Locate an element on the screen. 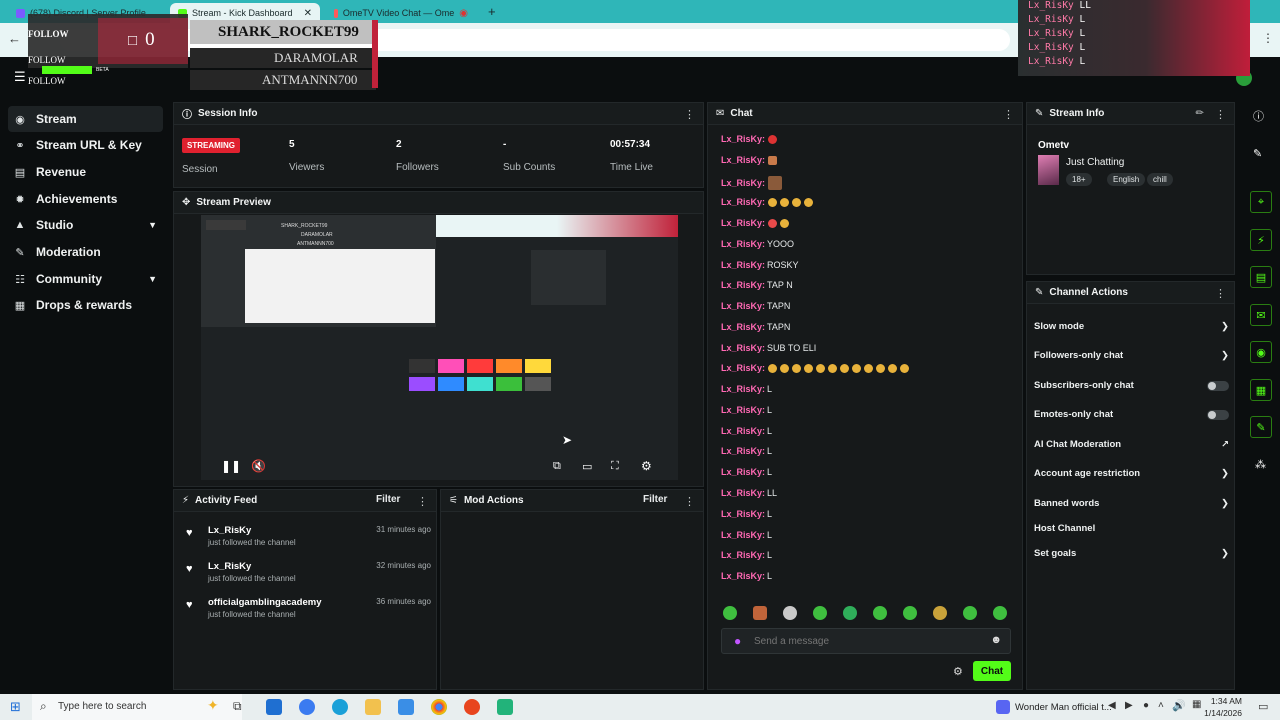 Image resolution: width=1280 pixels, height=720 pixels. notifications-icon: ▭ is located at coordinates (1263, 706).